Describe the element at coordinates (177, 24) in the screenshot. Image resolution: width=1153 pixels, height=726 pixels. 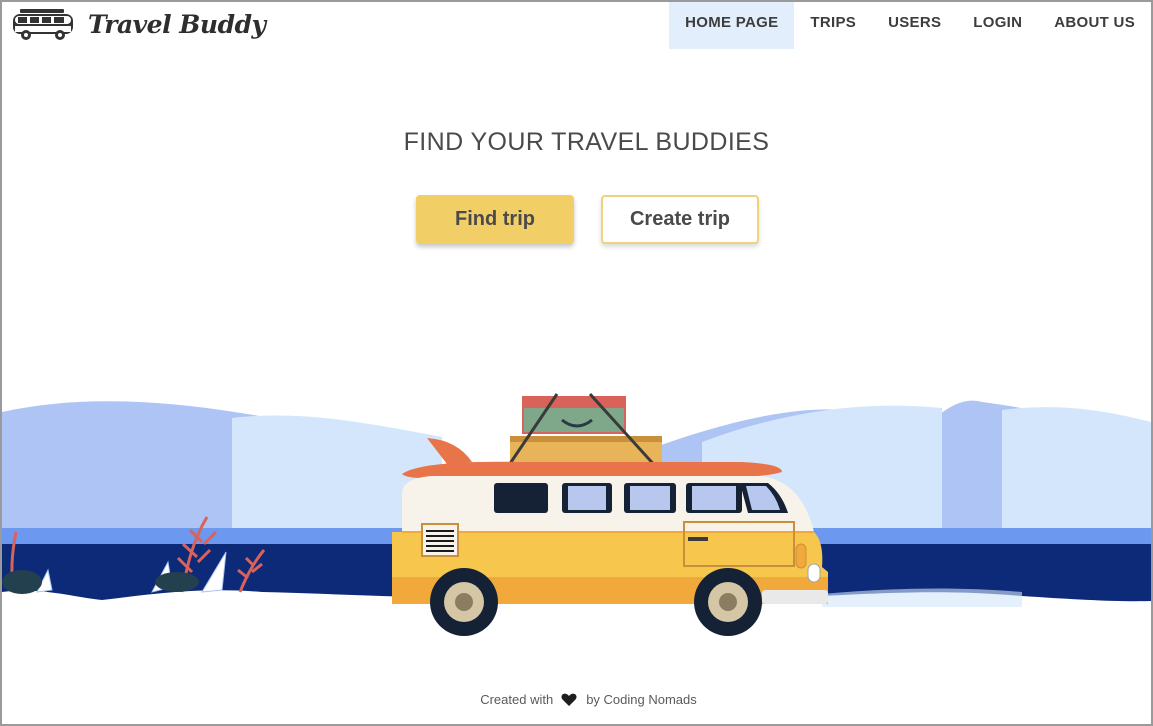
I see `brand-name: Travel Buddy` at that location.